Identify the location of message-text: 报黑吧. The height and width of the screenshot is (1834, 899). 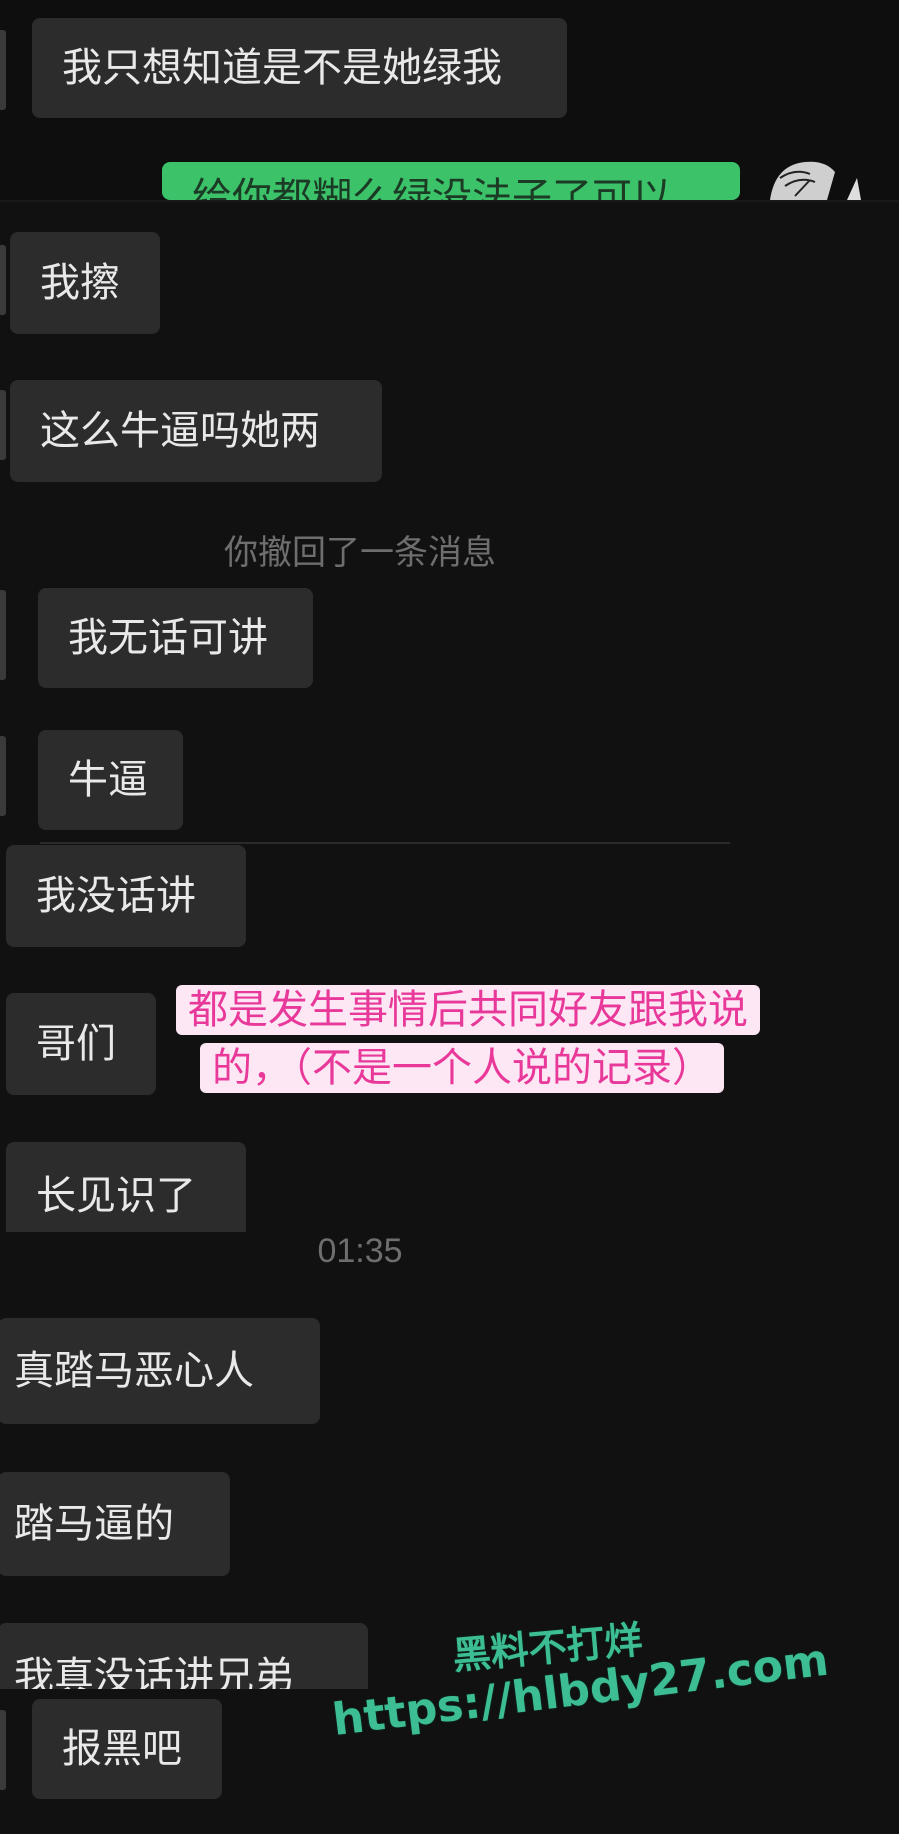
(122, 1749).